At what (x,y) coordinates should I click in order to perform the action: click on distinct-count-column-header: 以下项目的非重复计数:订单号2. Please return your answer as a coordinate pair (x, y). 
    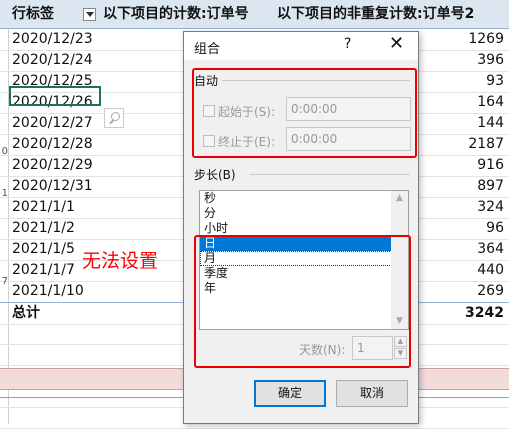
    Looking at the image, I should click on (376, 14).